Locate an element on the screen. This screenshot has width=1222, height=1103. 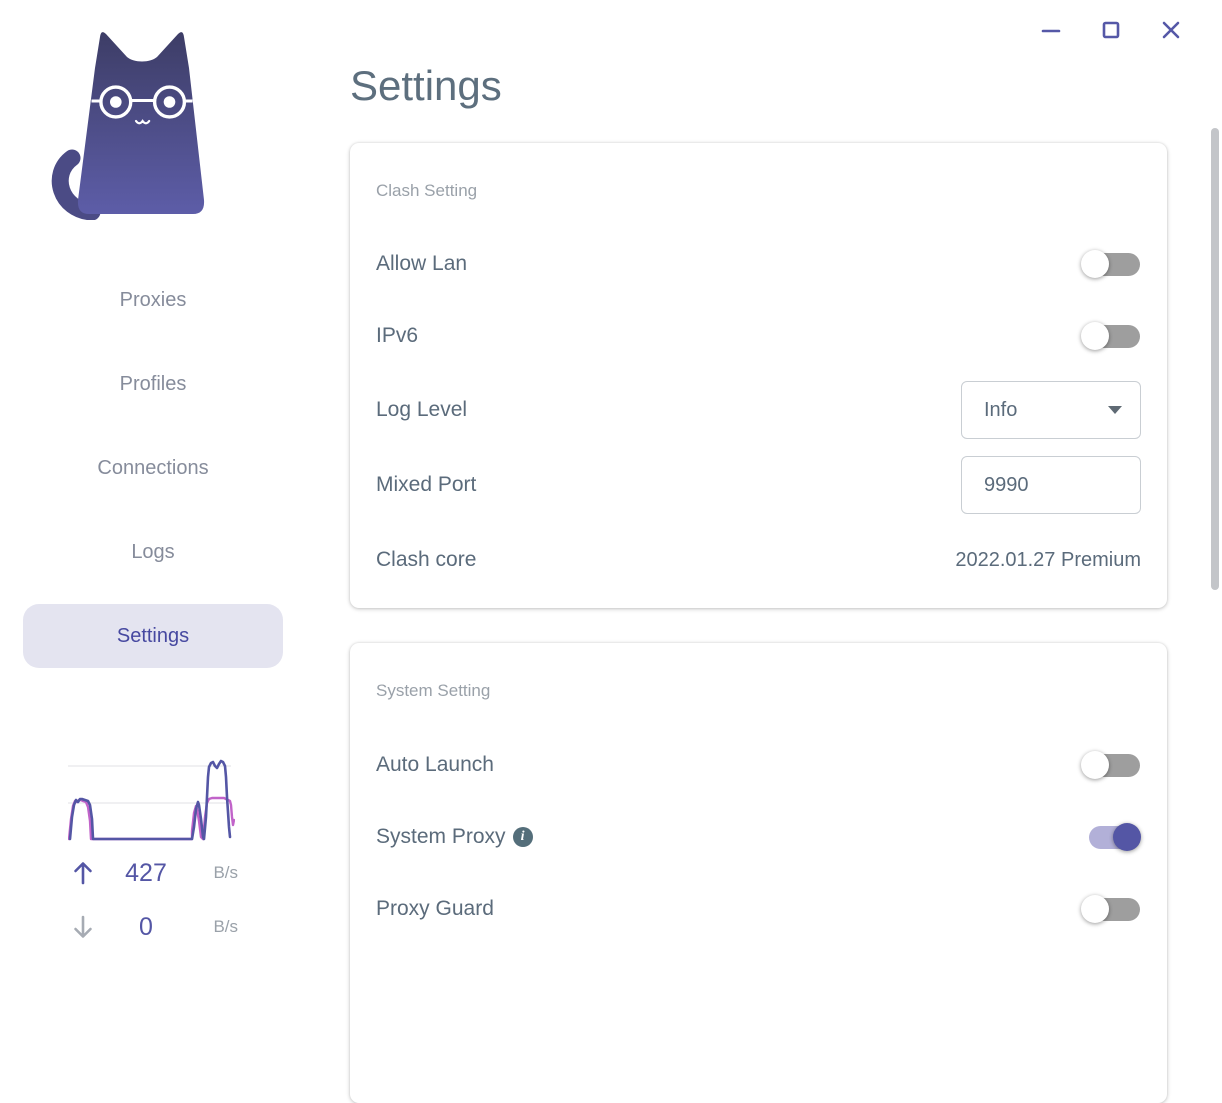
sidebar-item-connections: Connections is located at coordinates (153, 468).